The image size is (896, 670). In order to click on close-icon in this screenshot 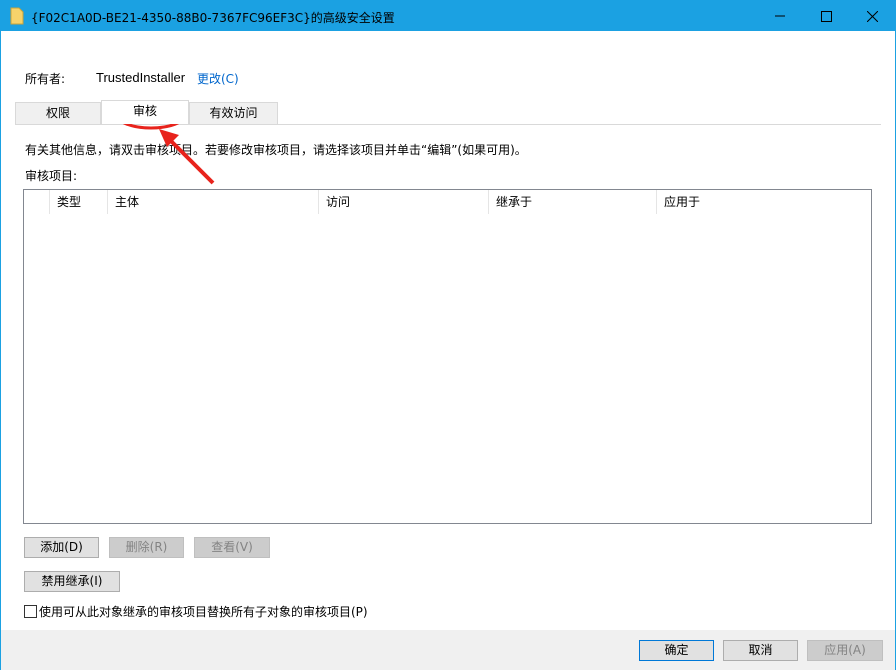, I will do `click(872, 16)`.